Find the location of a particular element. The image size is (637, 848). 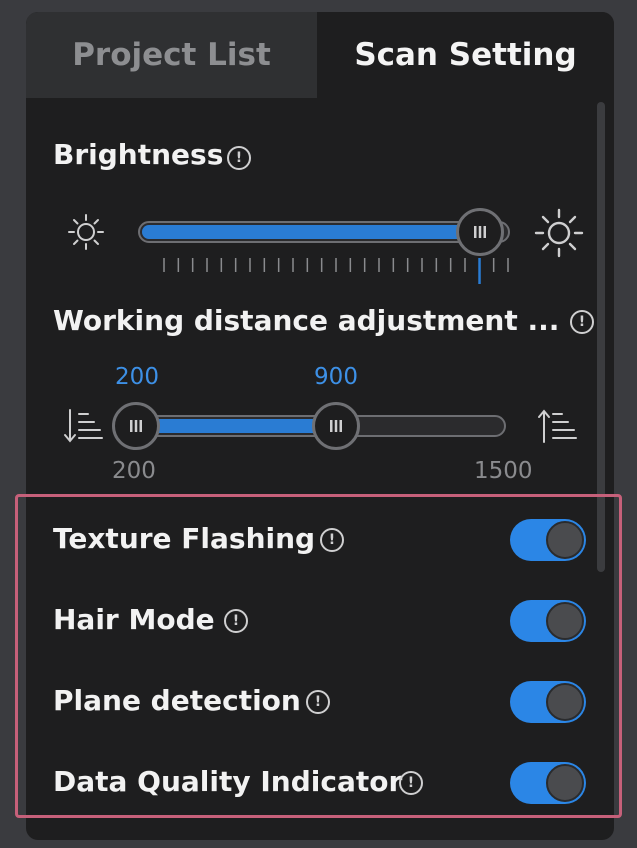

brightness-slider-handle is located at coordinates (479, 232).